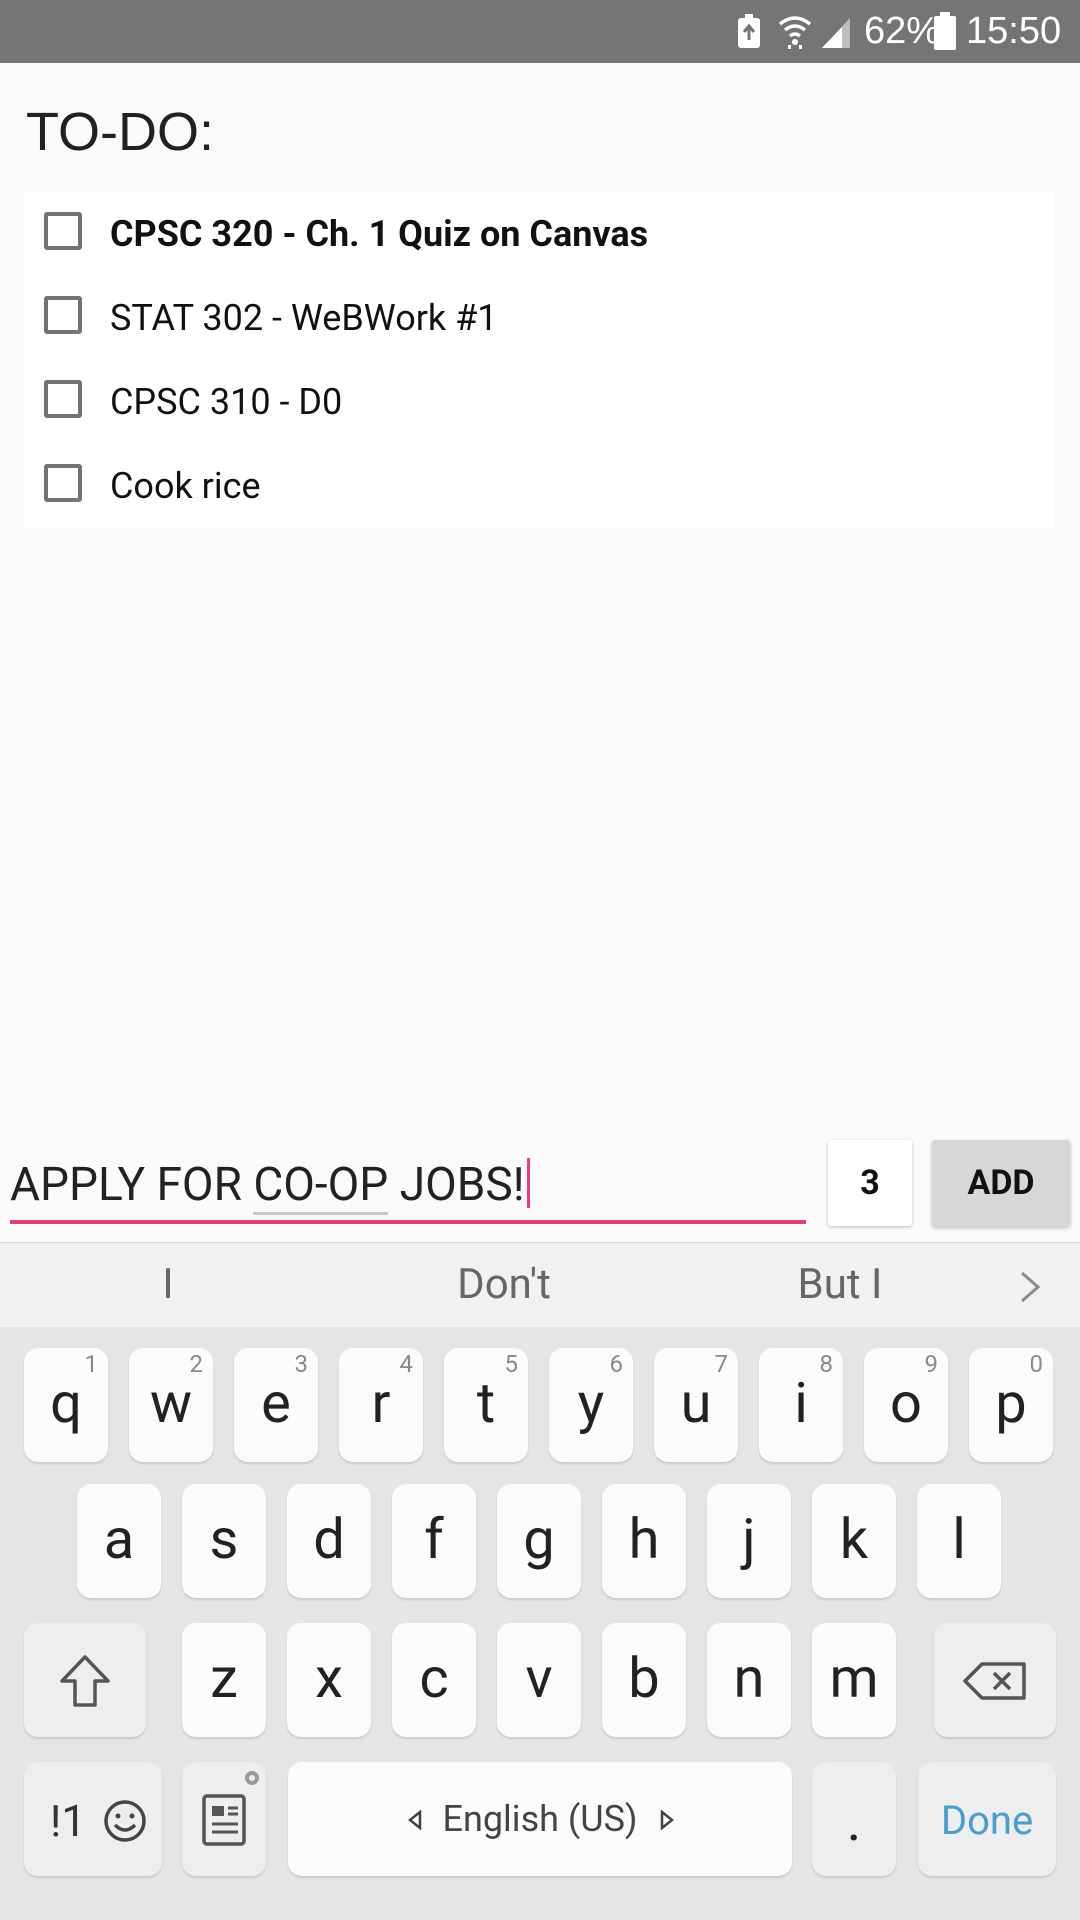 The height and width of the screenshot is (1920, 1080). What do you see at coordinates (381, 1405) in the screenshot?
I see `key-r: 4r` at bounding box center [381, 1405].